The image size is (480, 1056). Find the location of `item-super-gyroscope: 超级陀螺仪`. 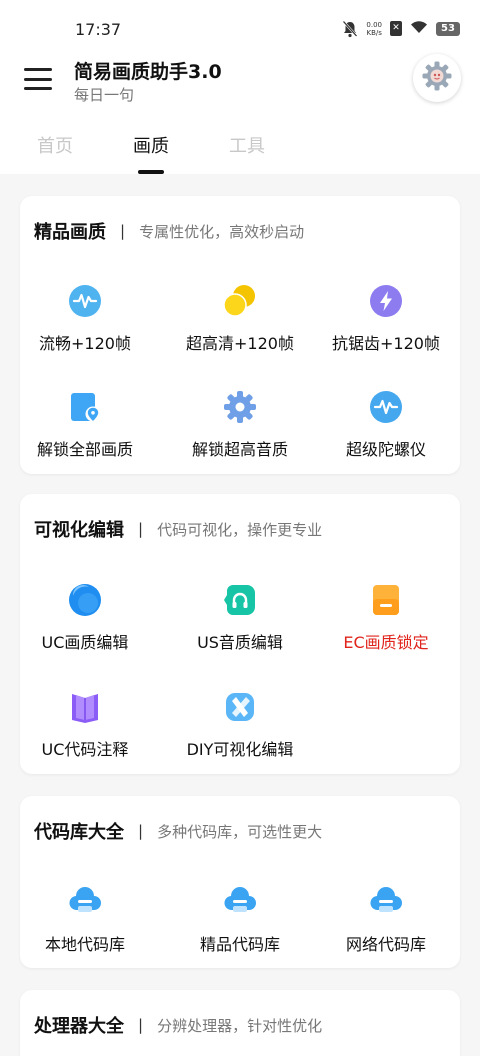

item-super-gyroscope: 超级陀螺仪 is located at coordinates (386, 424).